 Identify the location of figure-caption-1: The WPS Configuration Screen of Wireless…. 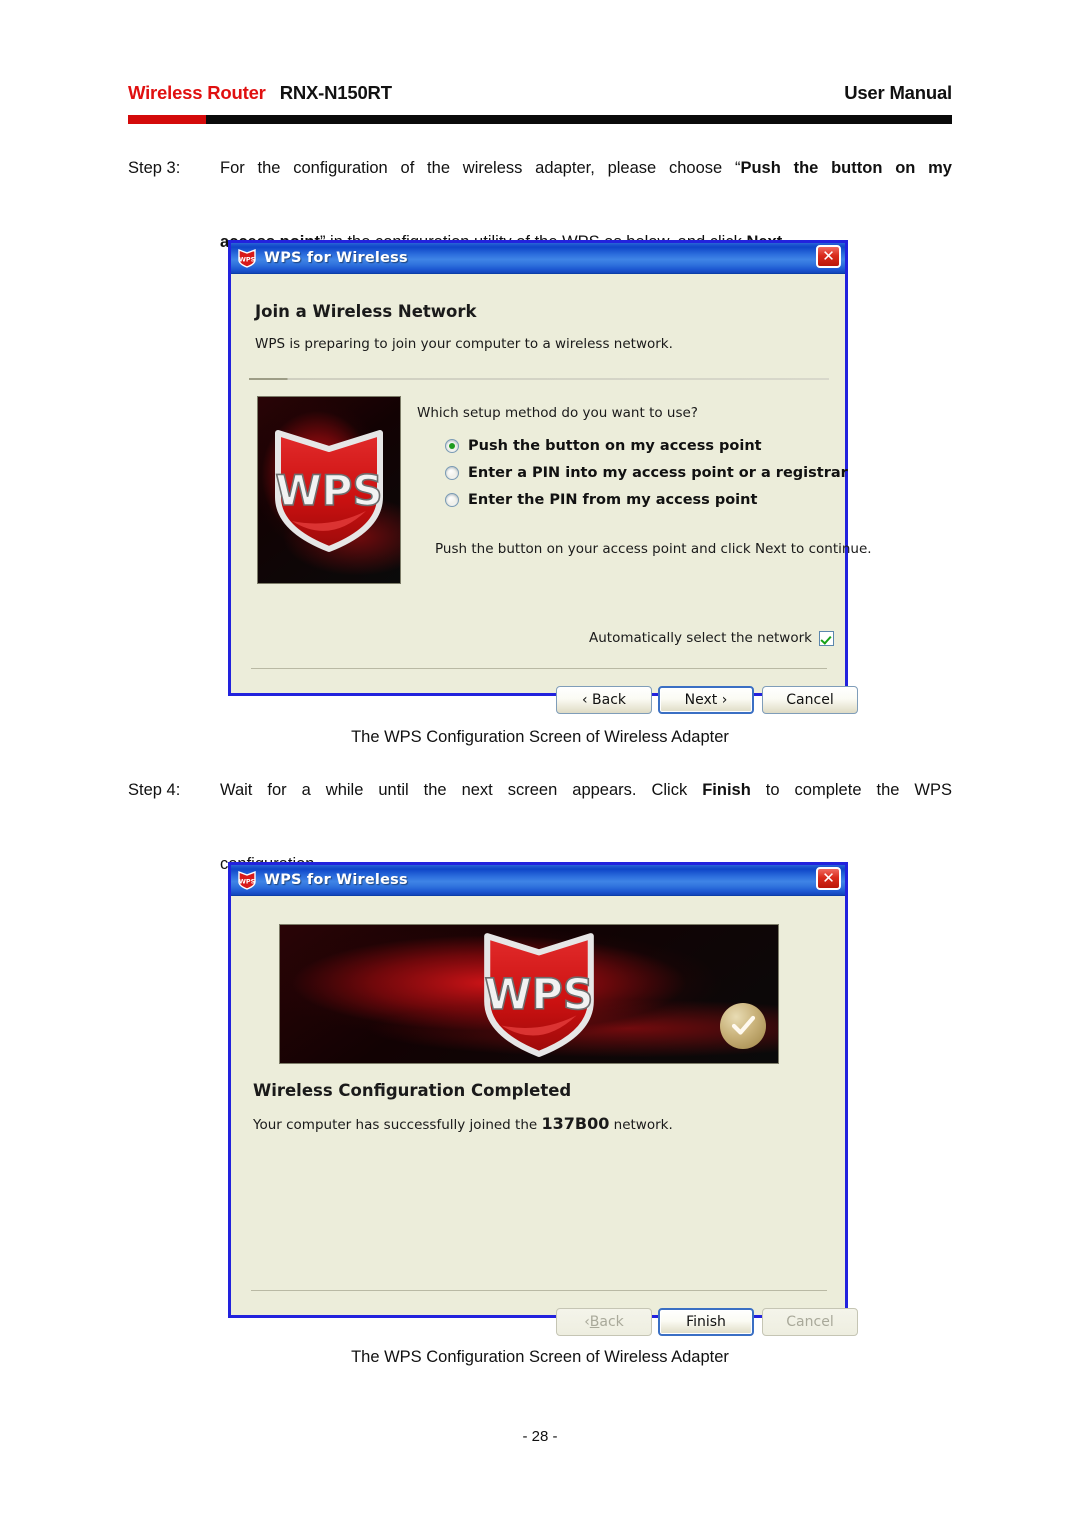
(540, 737).